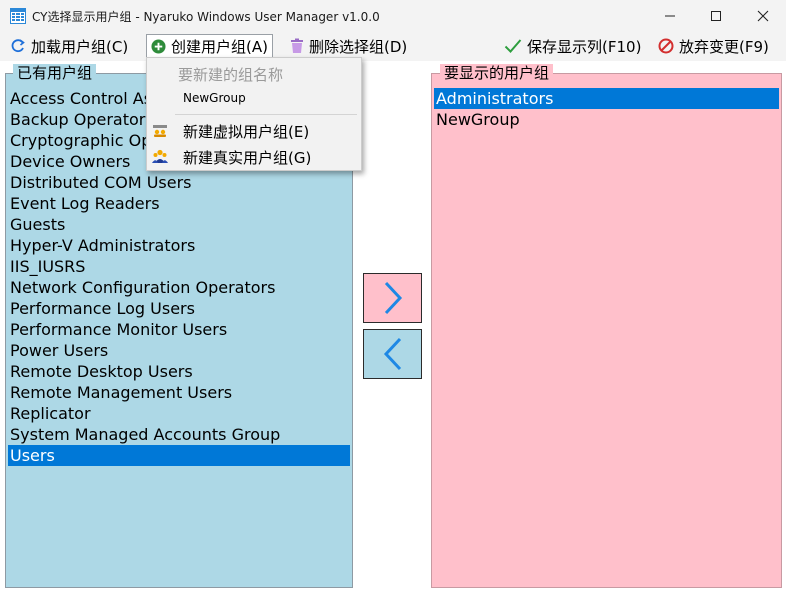 The height and width of the screenshot is (593, 786). I want to click on create-group-menu: 要新建的组名称 NewGroup 新建虚拟用户组(E) 新建真实用户组(G), so click(254, 114).